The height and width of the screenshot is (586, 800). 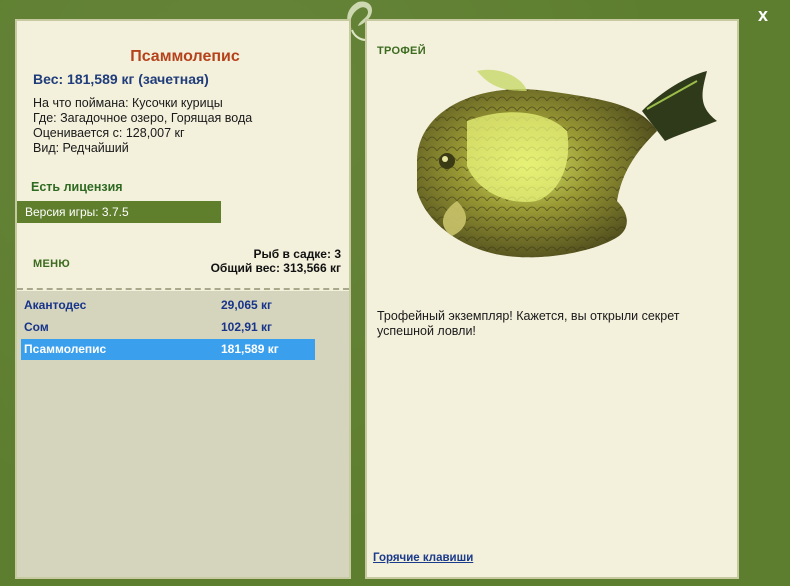 I want to click on menu-button: МЕНЮ, so click(x=51, y=264).